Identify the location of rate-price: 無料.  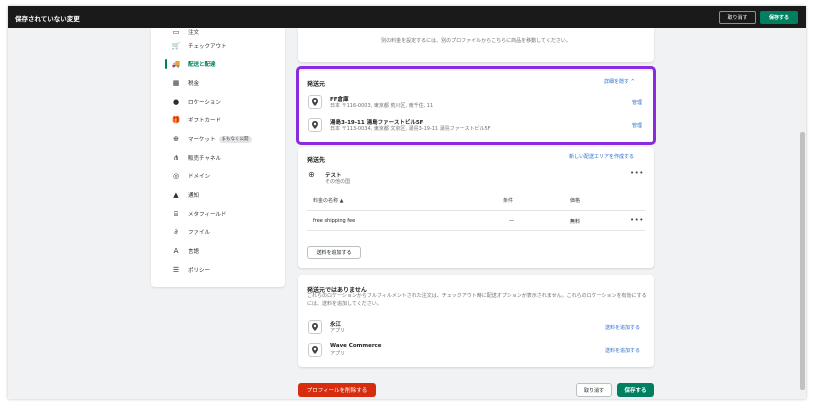
(575, 222).